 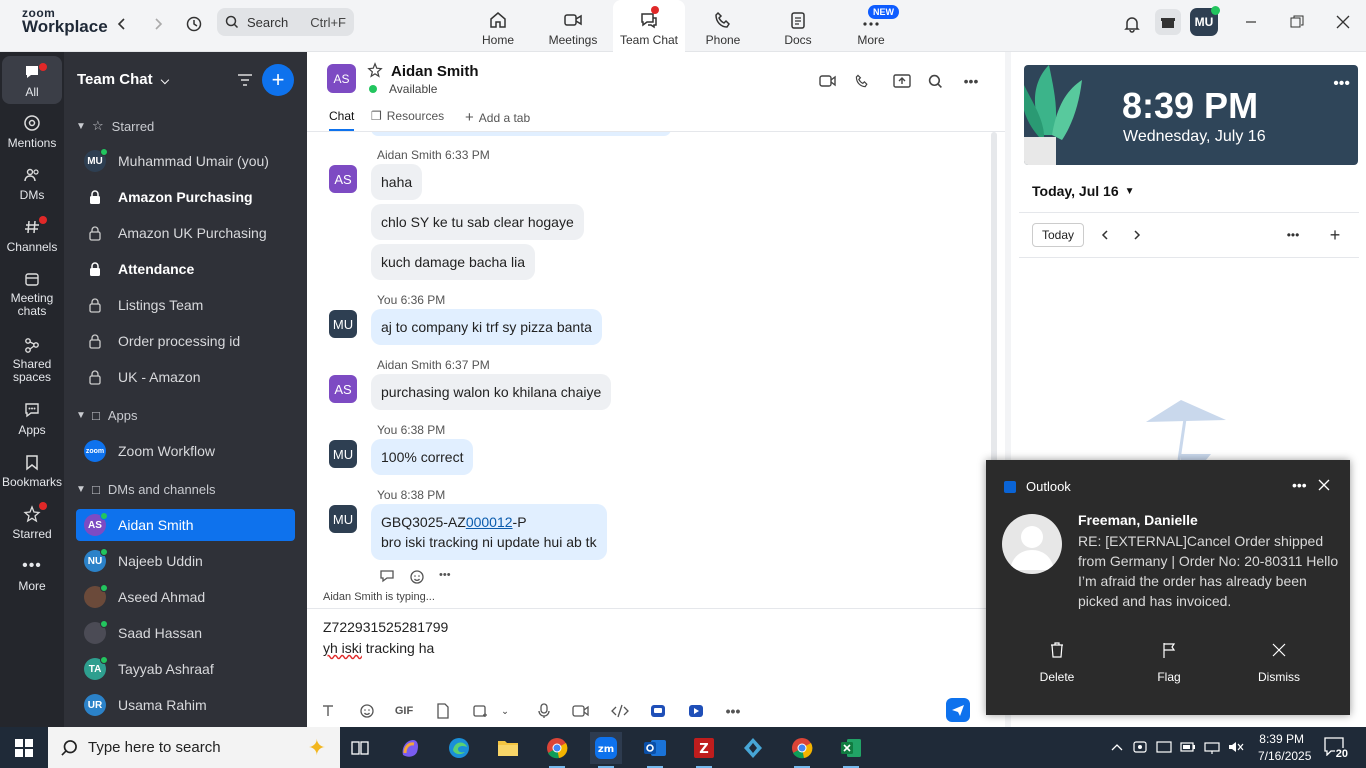 What do you see at coordinates (445, 577) in the screenshot?
I see `more-actions-icon: •••` at bounding box center [445, 577].